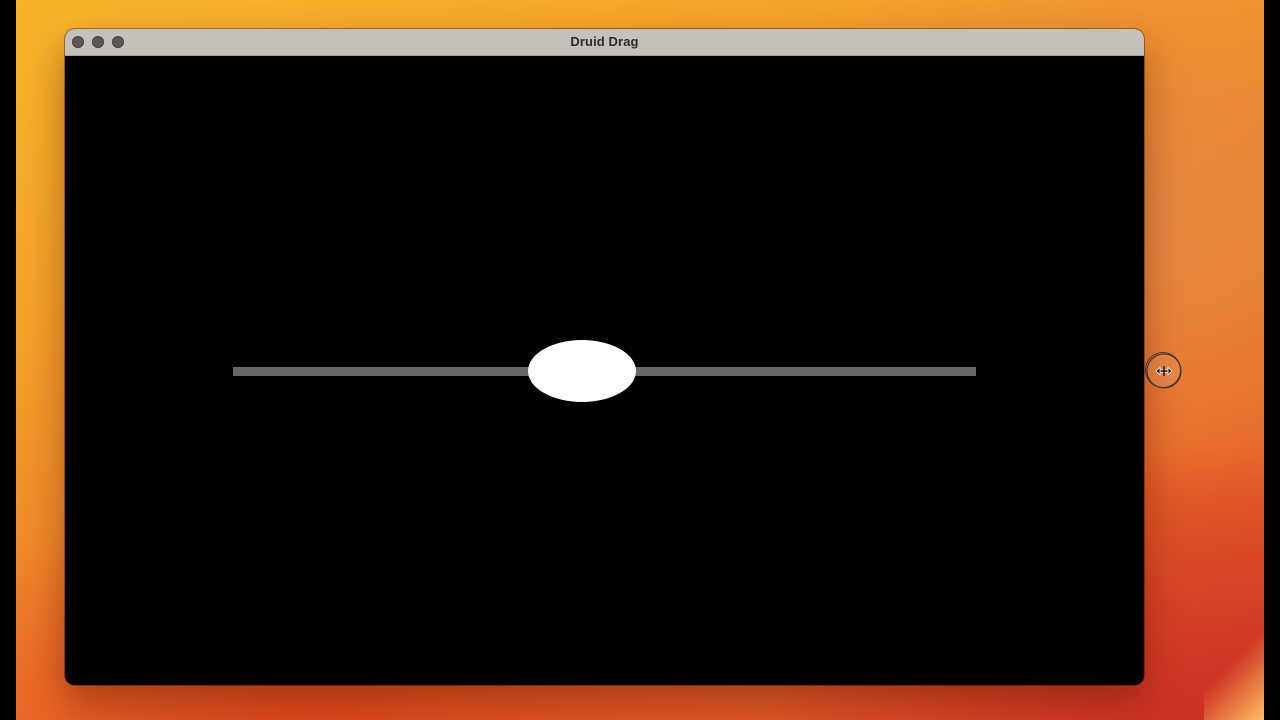  I want to click on wallpaper-glow, so click(1234, 675).